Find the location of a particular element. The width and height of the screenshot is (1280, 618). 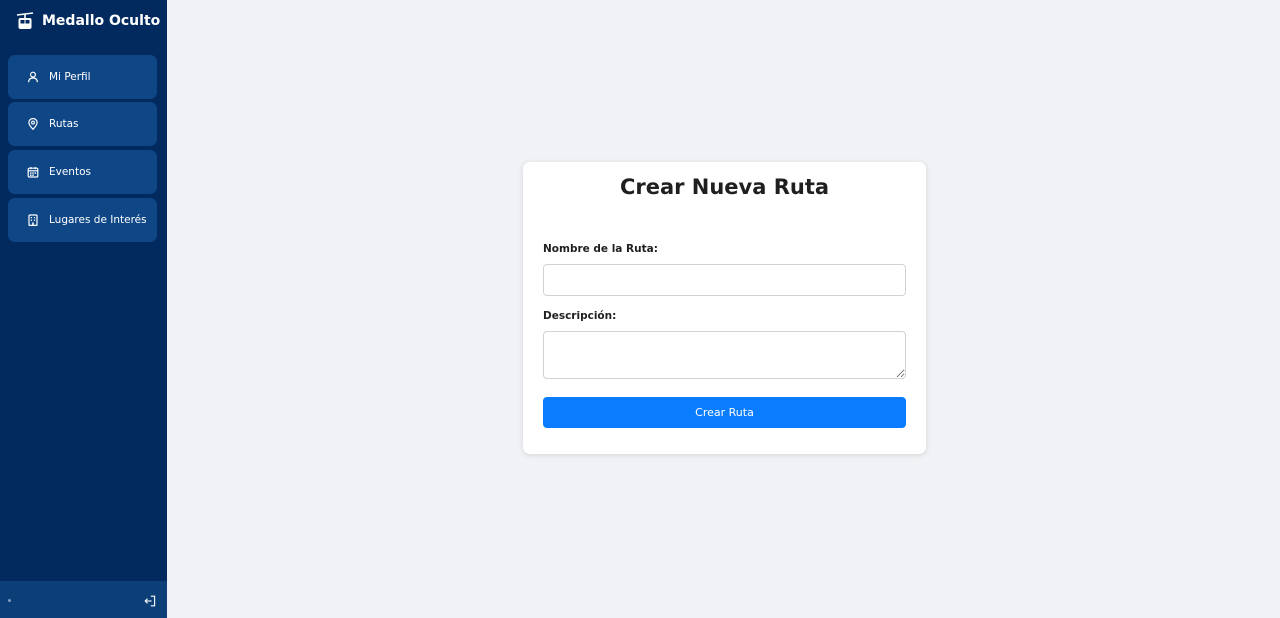

brand: Medallo Oculto is located at coordinates (88, 21).